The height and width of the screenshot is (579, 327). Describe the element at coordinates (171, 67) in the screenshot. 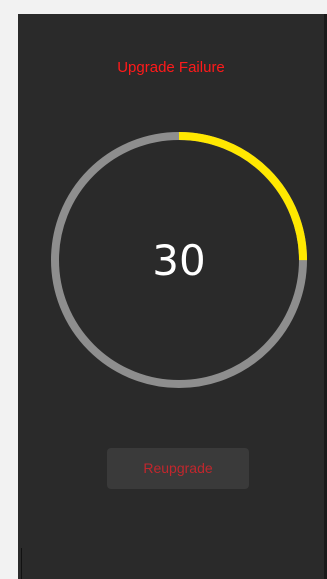

I see `upgrade-status-title: Upgrade Failure` at that location.